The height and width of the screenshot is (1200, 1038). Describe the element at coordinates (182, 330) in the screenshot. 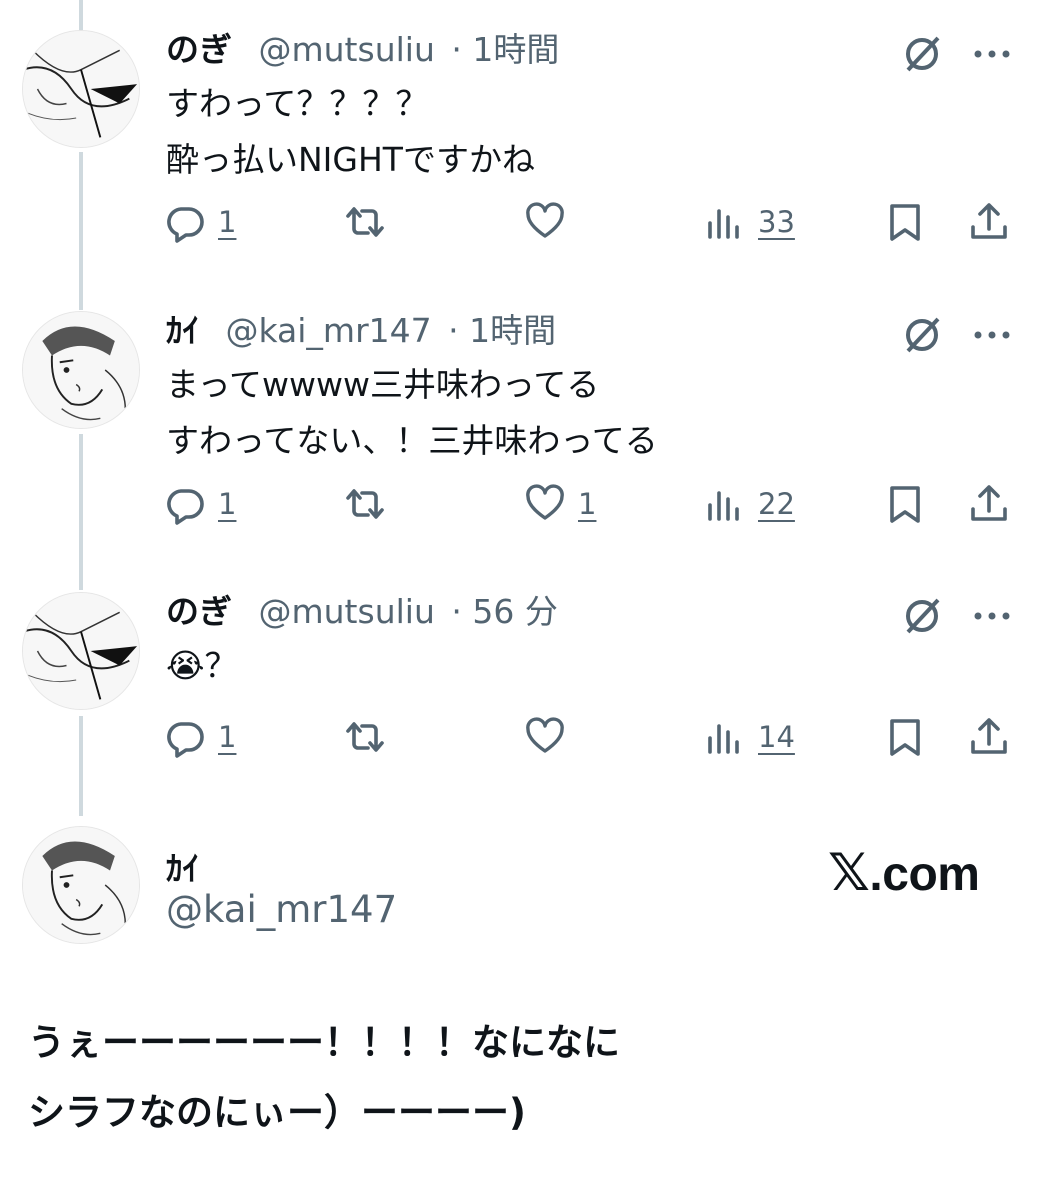

I see `display-name: ｶｲ` at that location.